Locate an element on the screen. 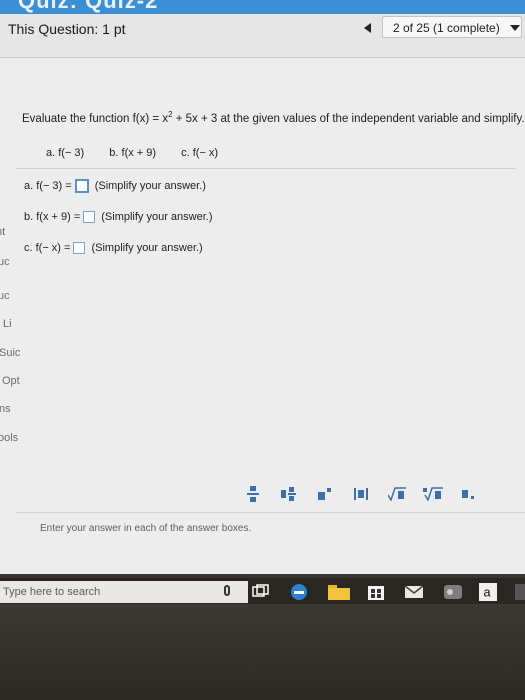 Image resolution: width=525 pixels, height=700 pixels. sidebar-fragment: ns is located at coordinates (5, 409).